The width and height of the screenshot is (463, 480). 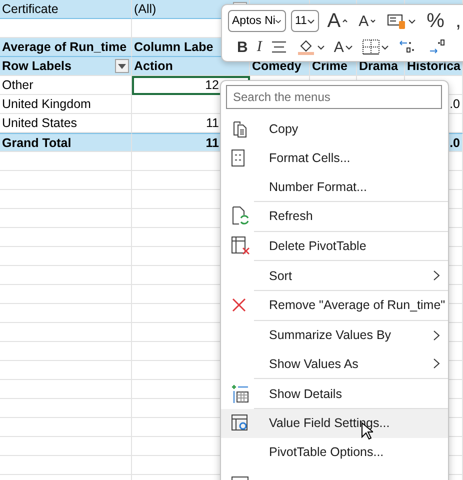 What do you see at coordinates (241, 246) in the screenshot?
I see `delete-table-icon` at bounding box center [241, 246].